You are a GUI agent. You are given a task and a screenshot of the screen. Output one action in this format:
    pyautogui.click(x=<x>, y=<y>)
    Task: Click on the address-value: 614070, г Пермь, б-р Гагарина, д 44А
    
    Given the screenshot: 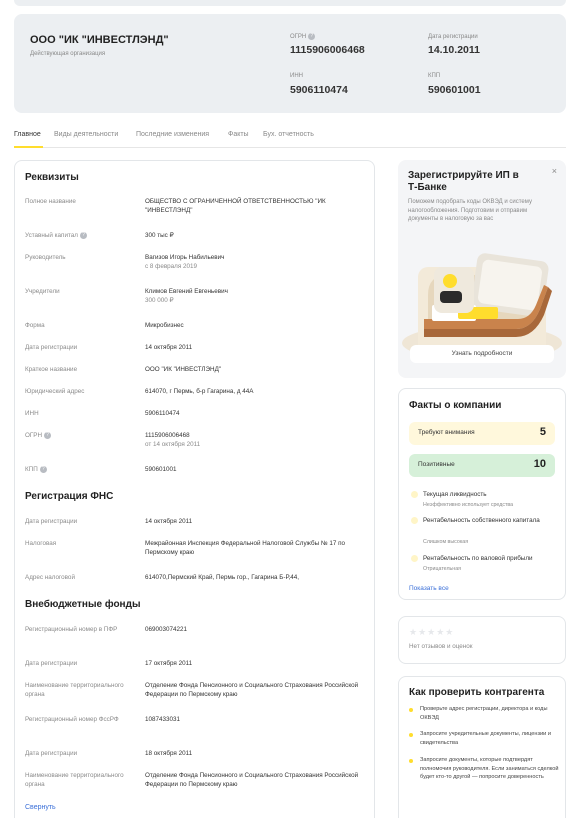 What is the action you would take?
    pyautogui.click(x=199, y=391)
    